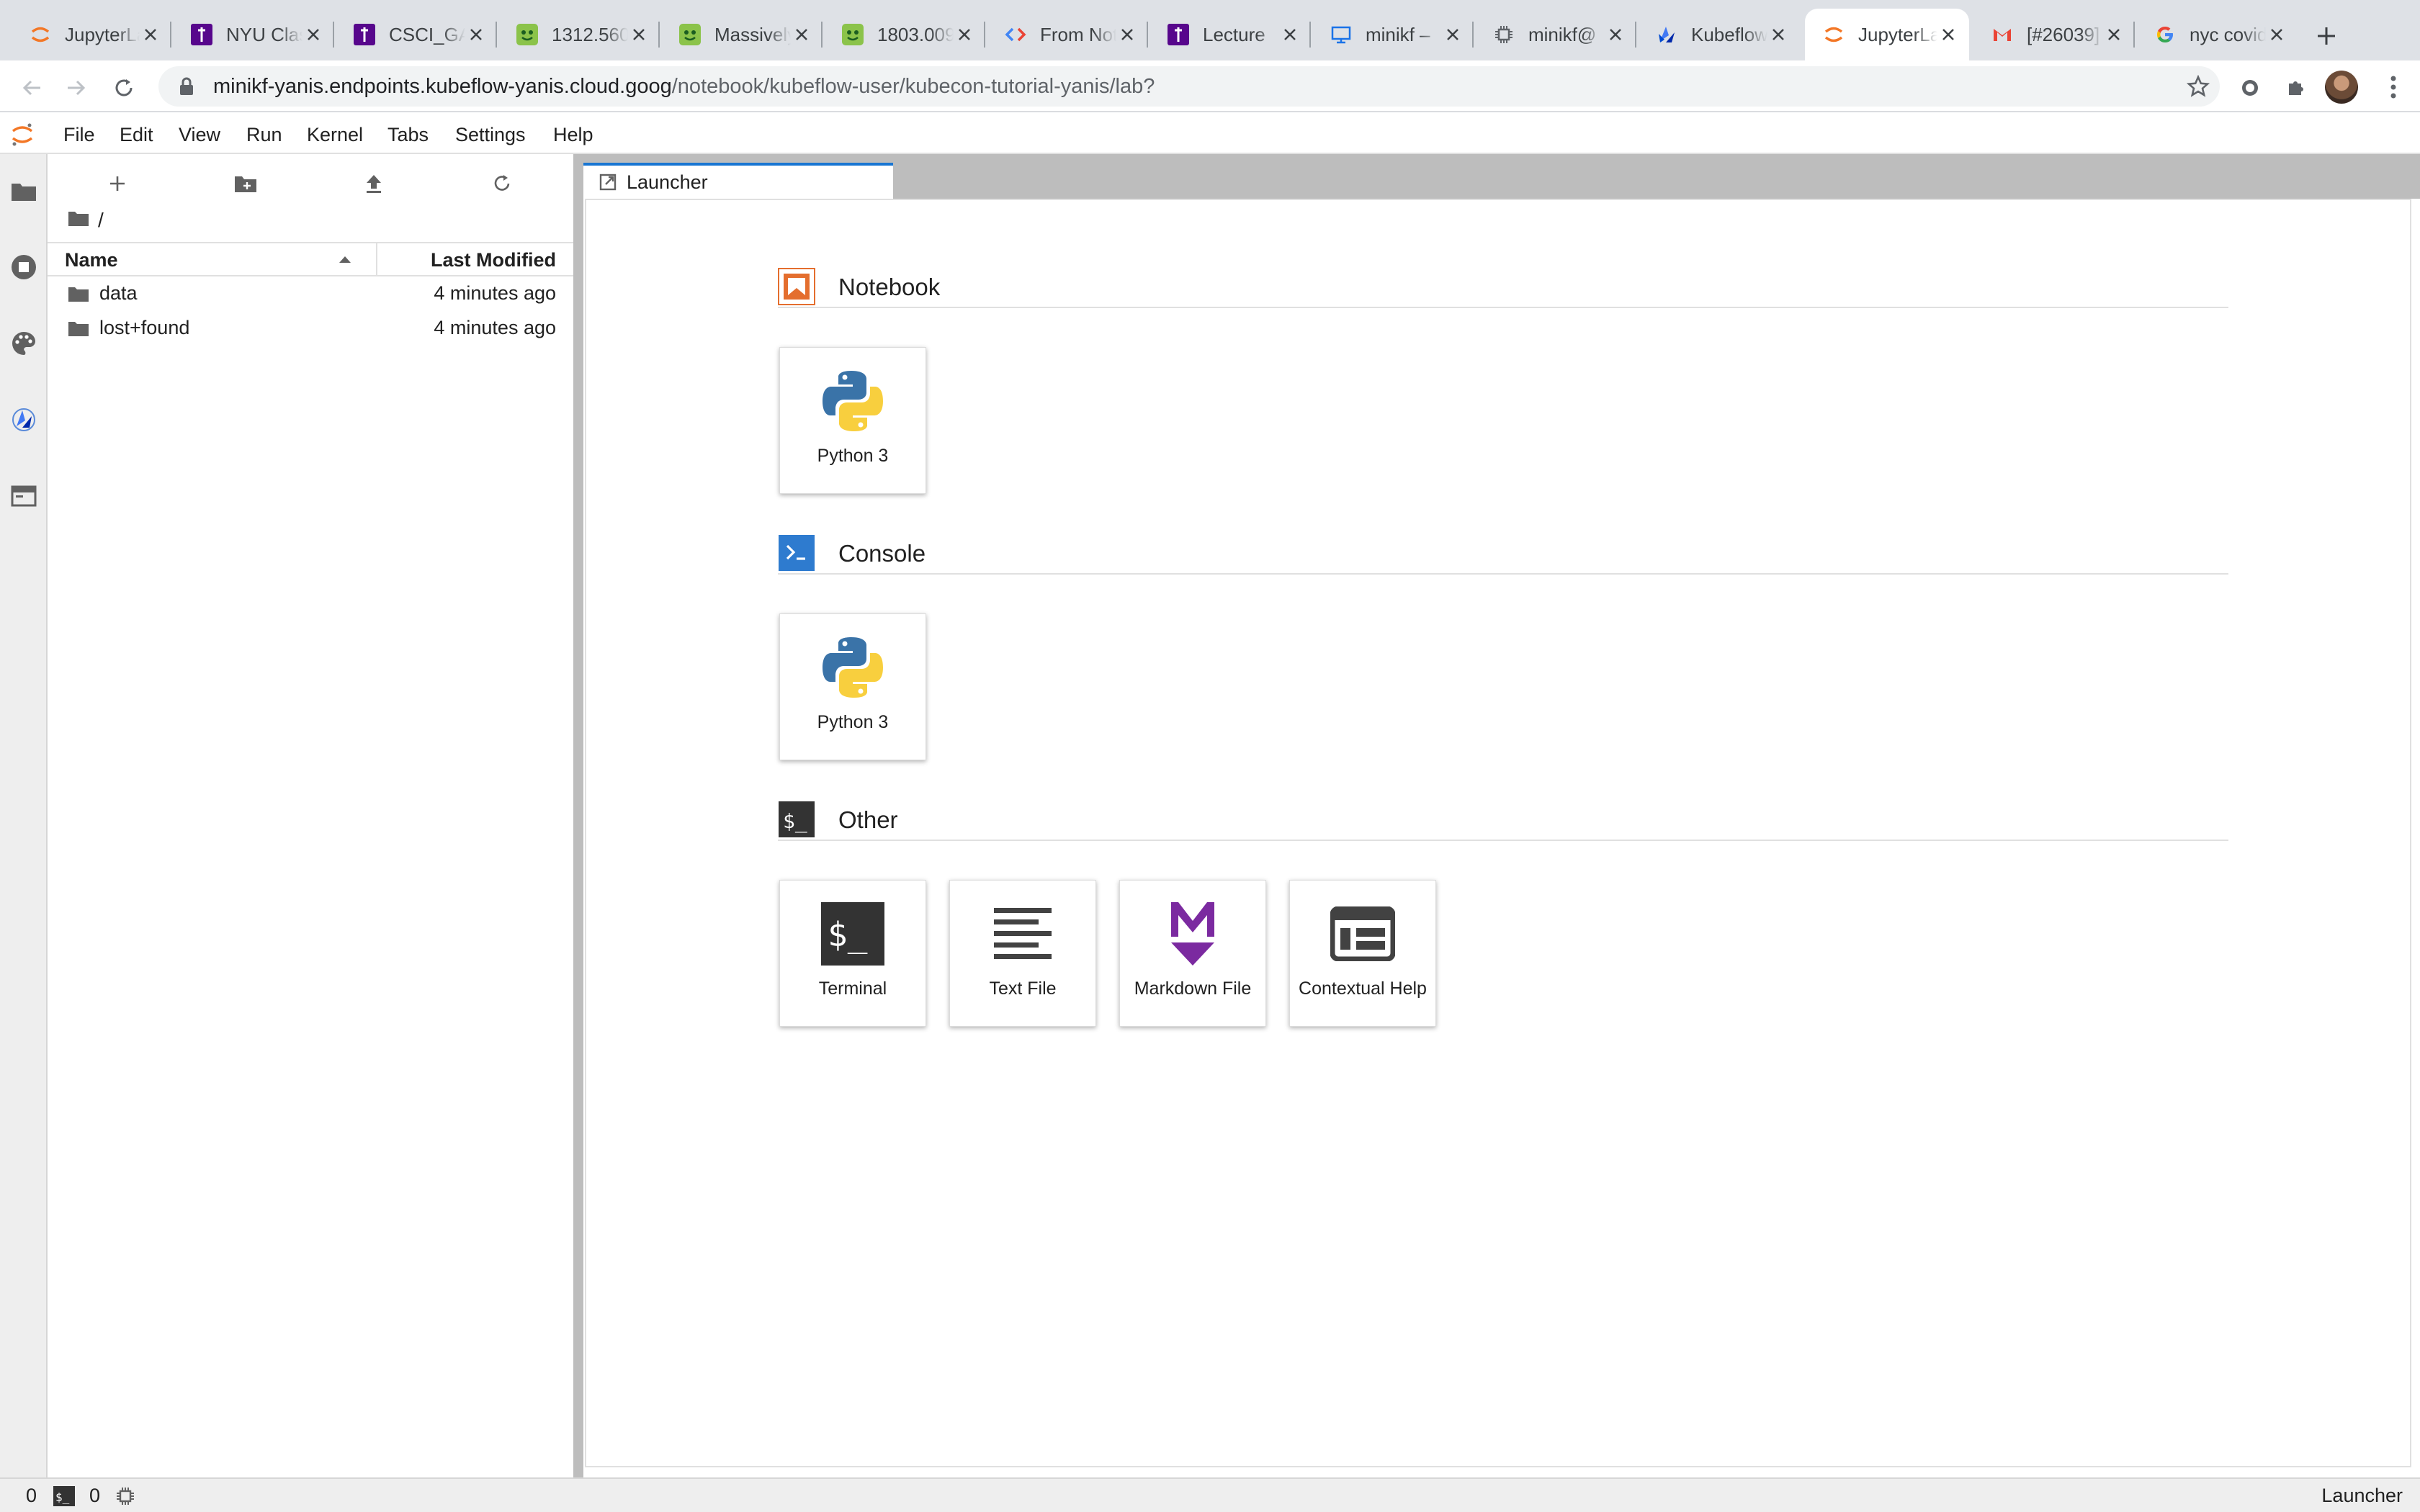  What do you see at coordinates (264, 135) in the screenshot?
I see `menu-run: Run` at bounding box center [264, 135].